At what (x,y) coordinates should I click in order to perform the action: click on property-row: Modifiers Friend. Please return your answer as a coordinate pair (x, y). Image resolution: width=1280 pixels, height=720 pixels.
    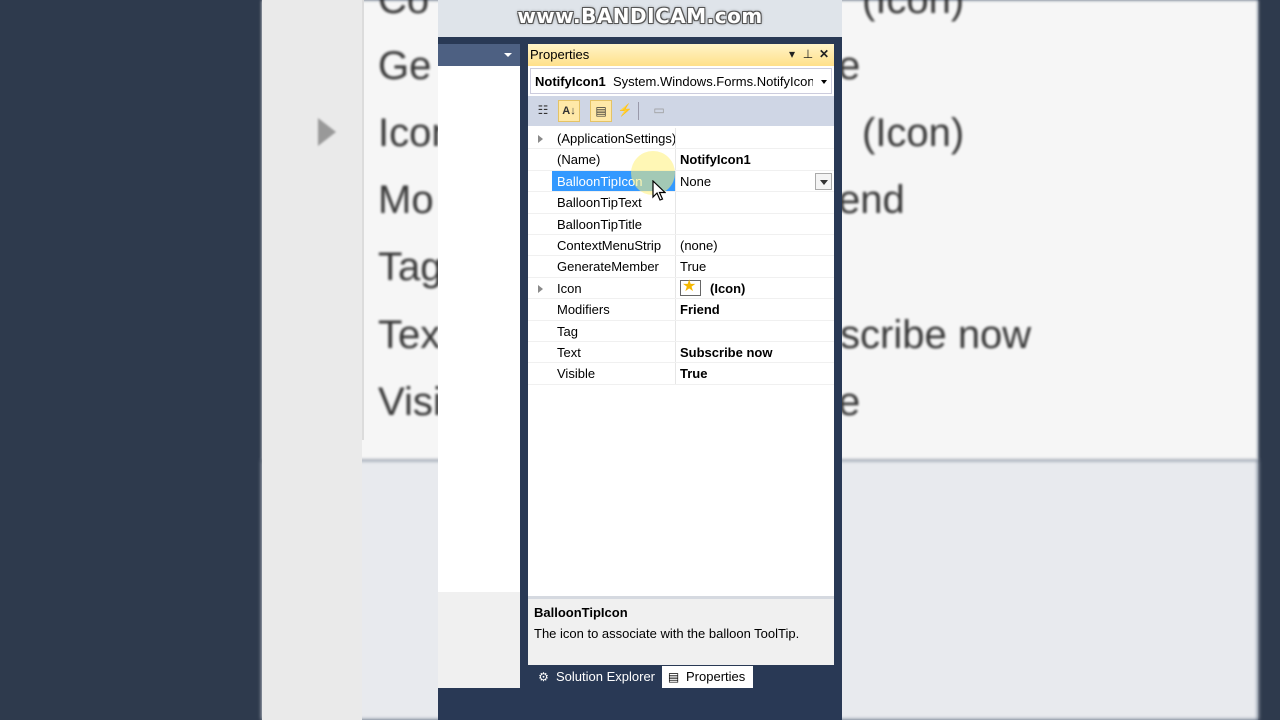
    Looking at the image, I should click on (681, 310).